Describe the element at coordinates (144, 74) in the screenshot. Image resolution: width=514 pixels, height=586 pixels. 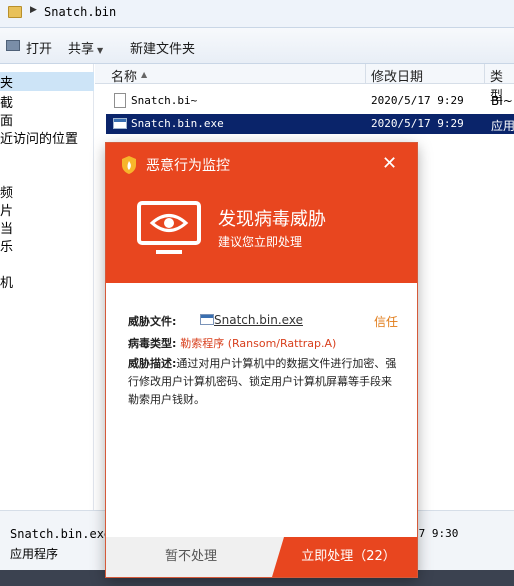
I see `sort-ascending-icon: ▲` at that location.